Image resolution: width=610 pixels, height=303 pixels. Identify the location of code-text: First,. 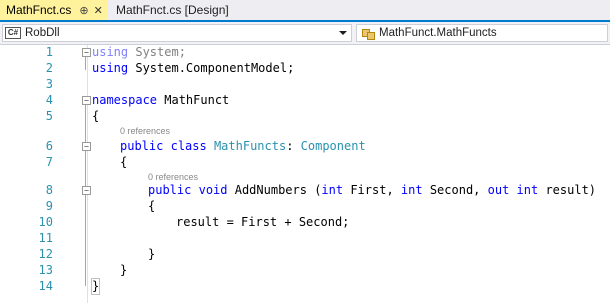
(372, 190).